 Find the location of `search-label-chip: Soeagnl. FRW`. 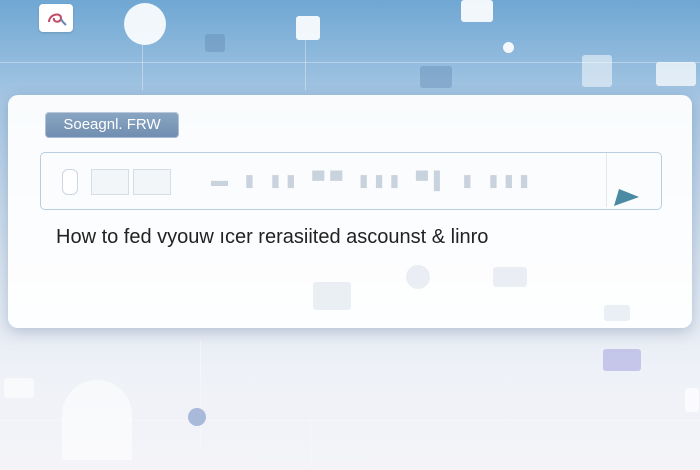

search-label-chip: Soeagnl. FRW is located at coordinates (112, 125).